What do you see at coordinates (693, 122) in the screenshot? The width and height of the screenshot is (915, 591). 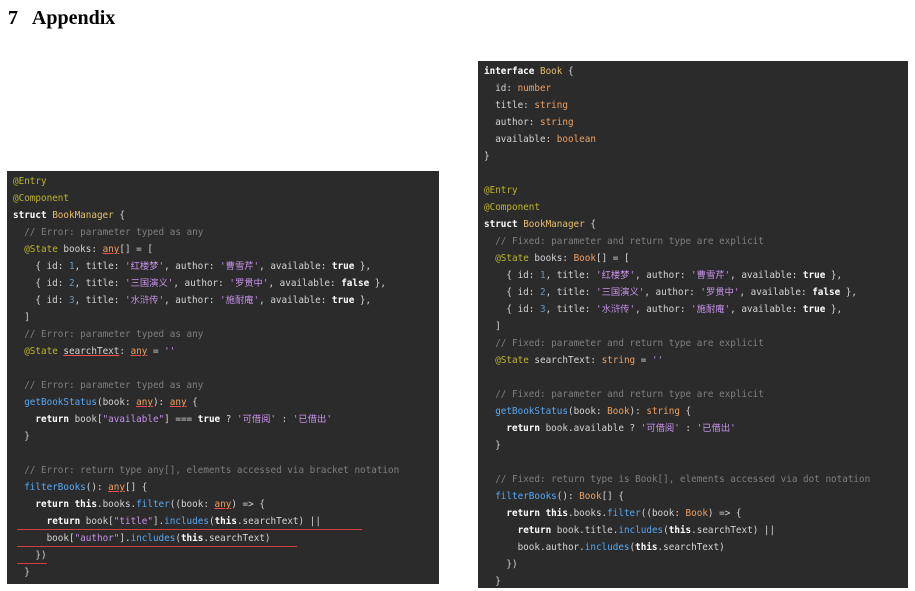 I see `code-line: author: string` at bounding box center [693, 122].